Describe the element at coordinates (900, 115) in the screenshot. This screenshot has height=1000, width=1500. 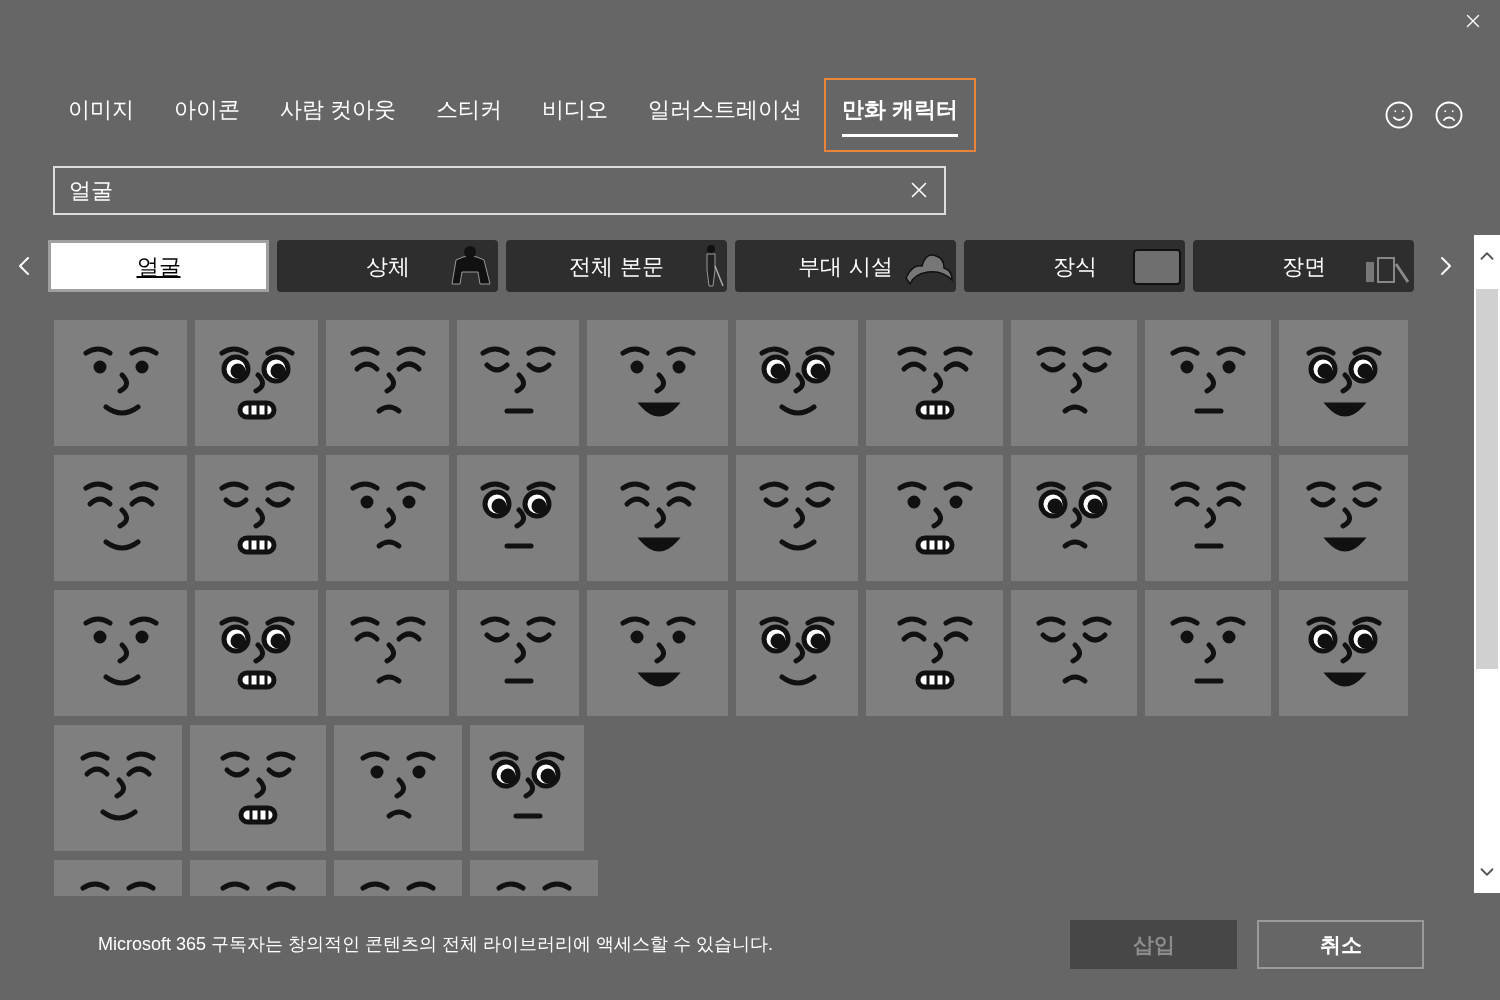
I see `tab: 만화 캐릭터` at that location.